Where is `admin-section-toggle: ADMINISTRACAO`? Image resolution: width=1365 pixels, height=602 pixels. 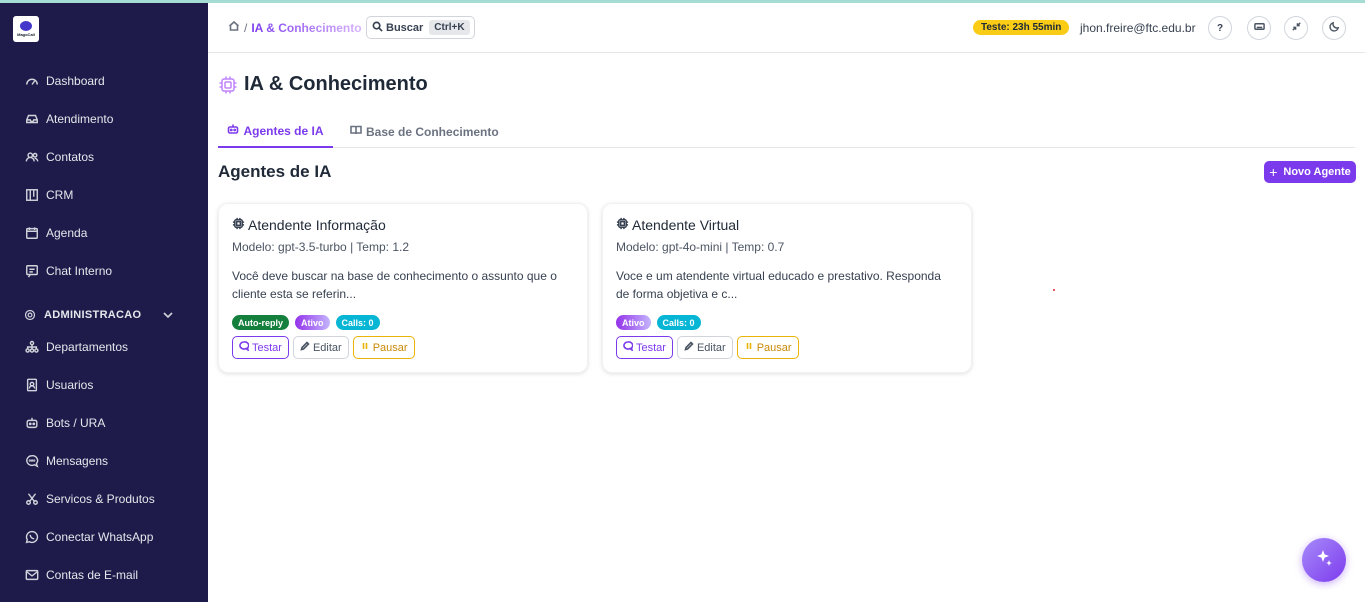
admin-section-toggle: ADMINISTRACAO is located at coordinates (99, 315).